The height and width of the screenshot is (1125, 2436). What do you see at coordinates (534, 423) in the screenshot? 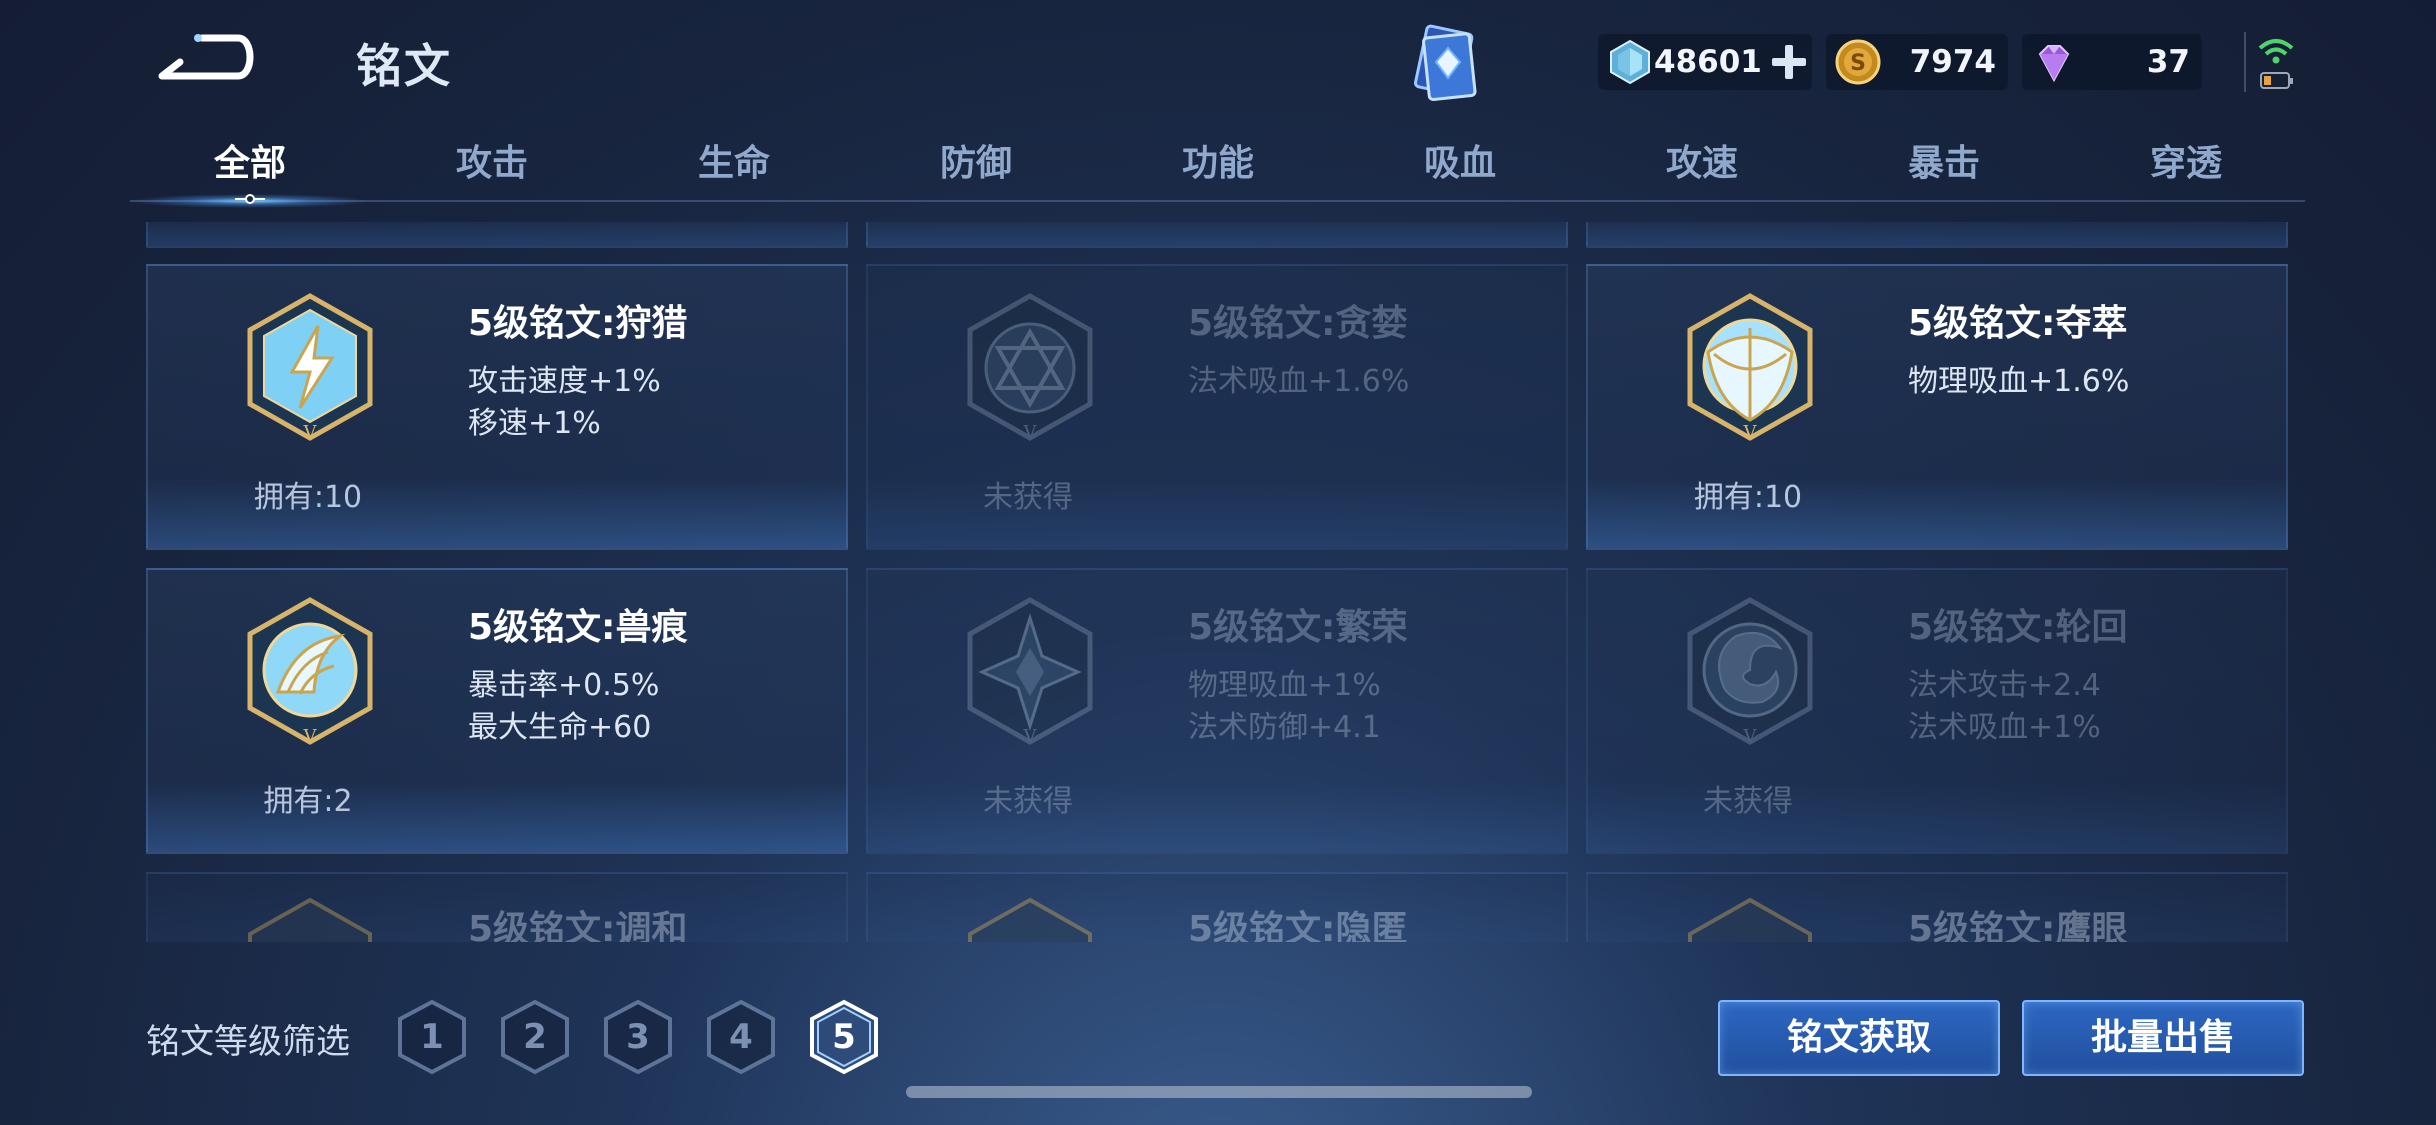
I see `inscription-stat: 移速+1%` at bounding box center [534, 423].